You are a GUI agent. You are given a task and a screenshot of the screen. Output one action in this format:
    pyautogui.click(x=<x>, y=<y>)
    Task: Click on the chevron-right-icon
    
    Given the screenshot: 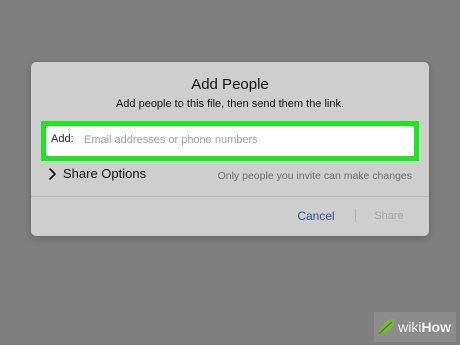 What is the action you would take?
    pyautogui.click(x=52, y=173)
    